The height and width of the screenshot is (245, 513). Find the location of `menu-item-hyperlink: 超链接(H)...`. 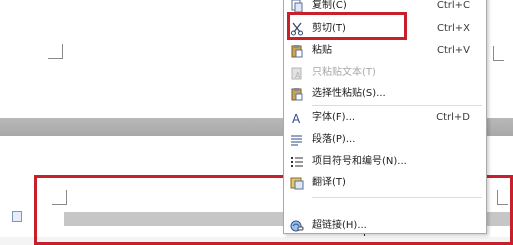

menu-item-hyperlink: 超链接(H)... is located at coordinates (385, 226).